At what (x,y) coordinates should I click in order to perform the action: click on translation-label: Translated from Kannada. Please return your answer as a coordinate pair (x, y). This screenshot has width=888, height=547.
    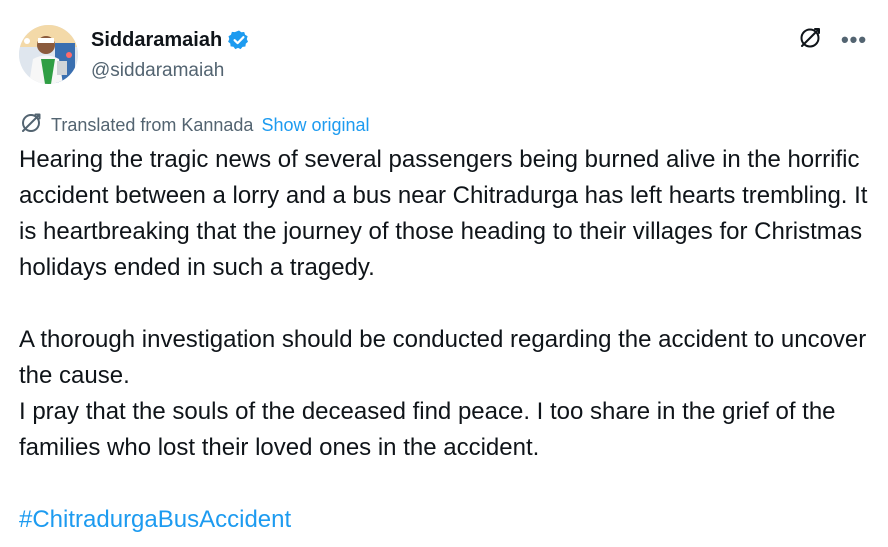
    Looking at the image, I should click on (152, 124).